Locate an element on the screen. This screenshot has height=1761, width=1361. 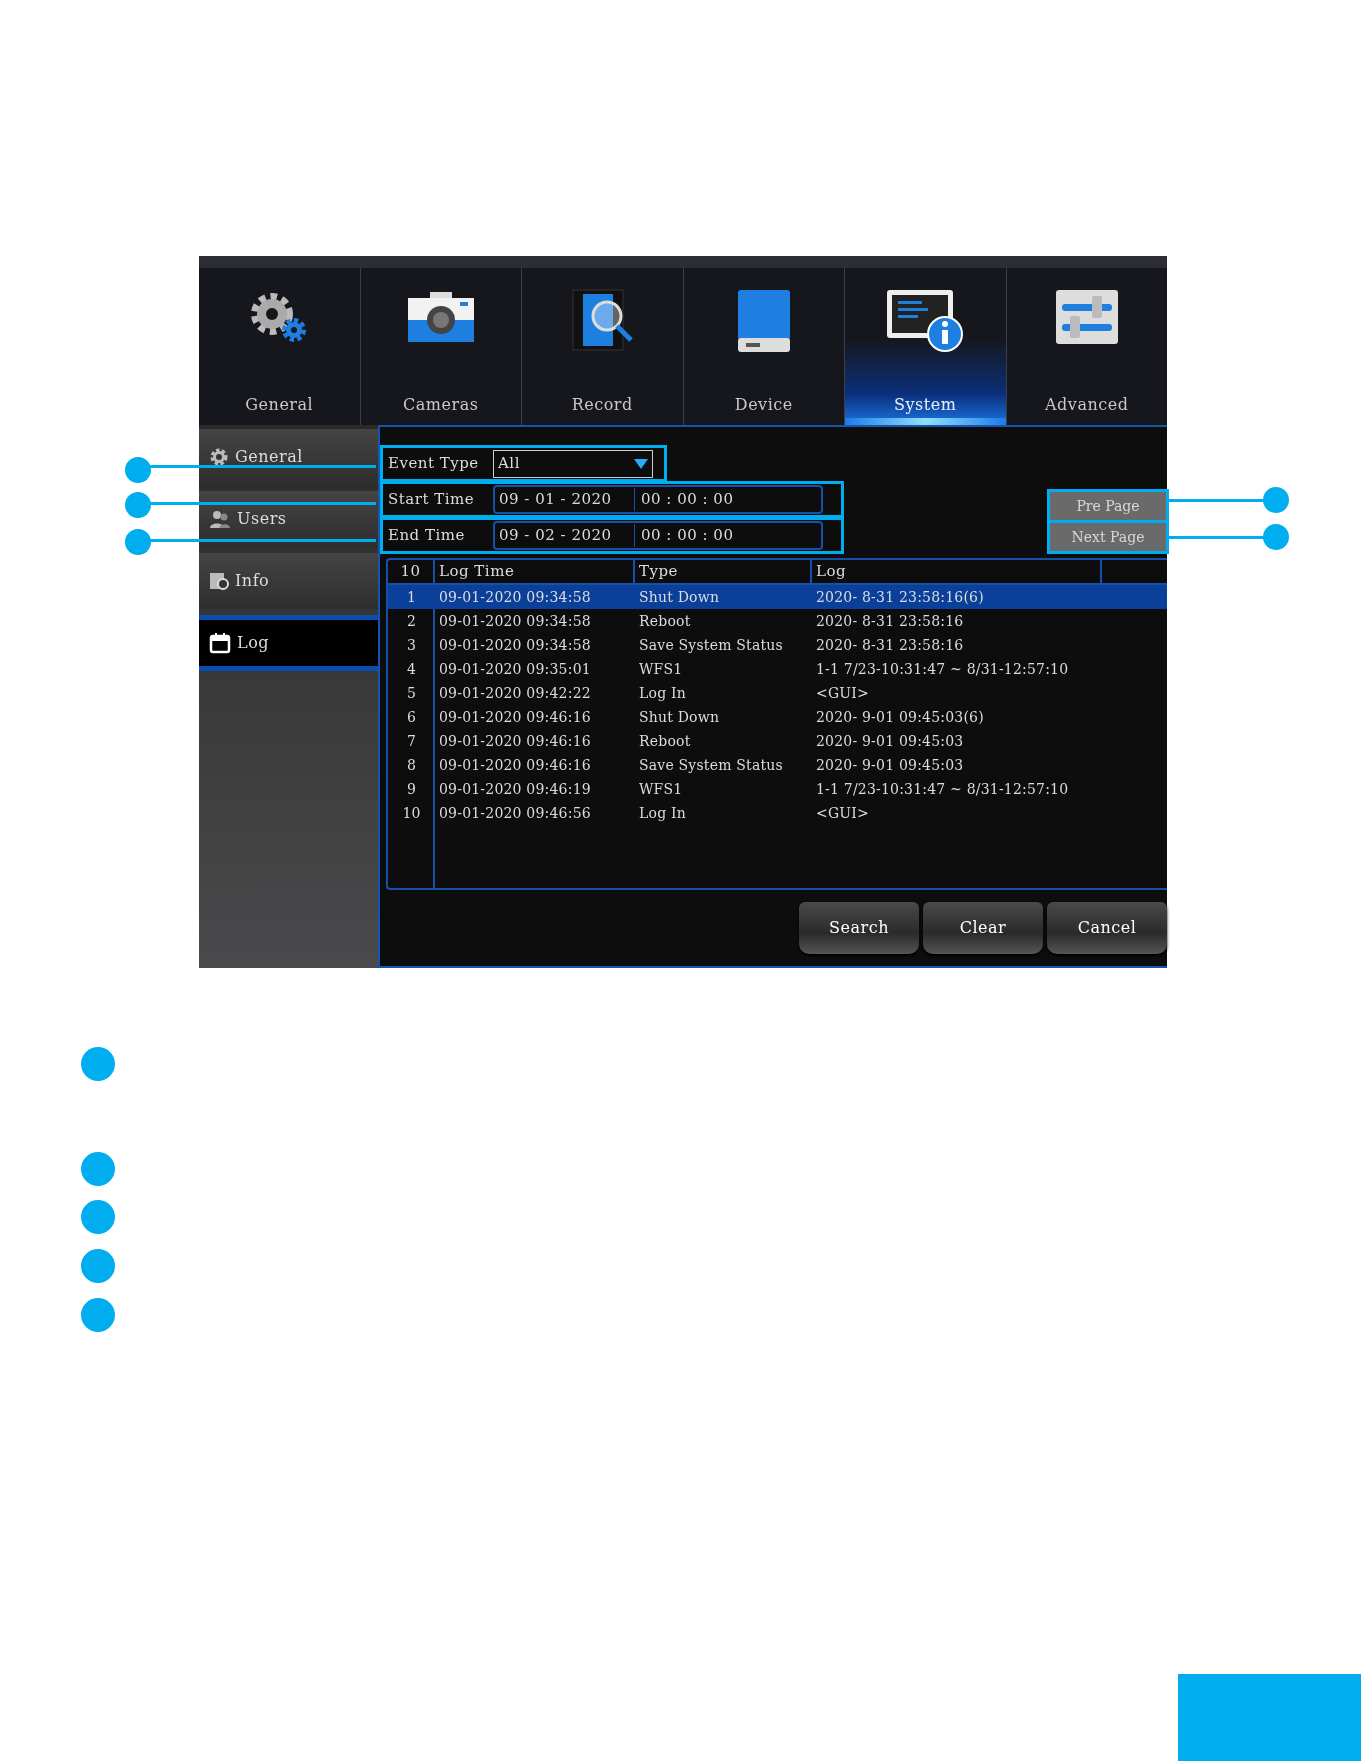
menu-tab: Device is located at coordinates (764, 346).